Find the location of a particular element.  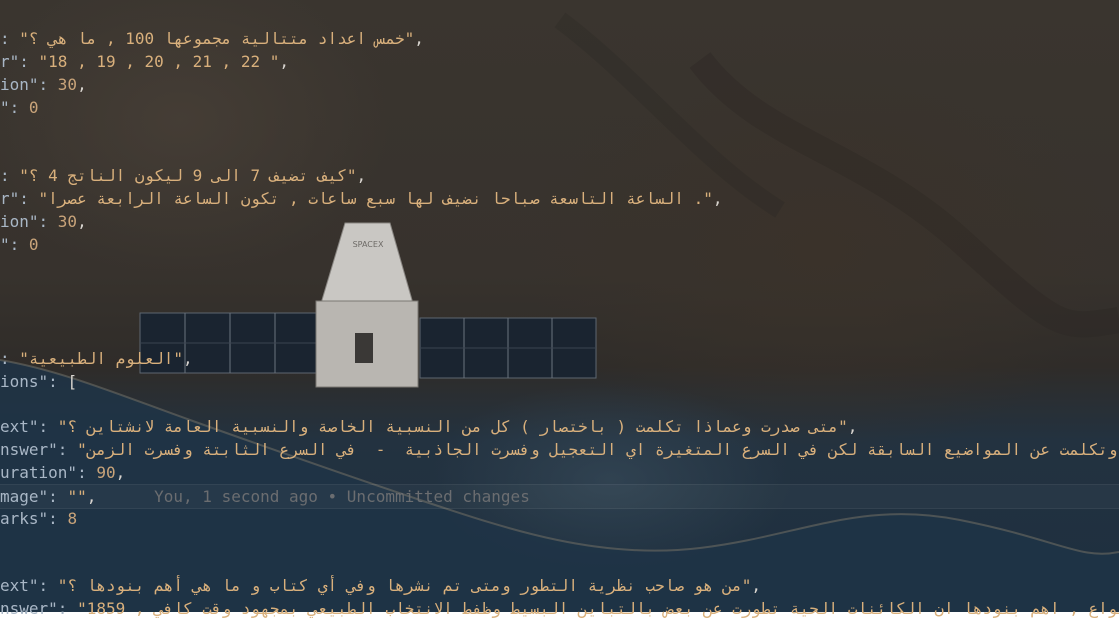

code-line: arks": 8 is located at coordinates (38, 518).